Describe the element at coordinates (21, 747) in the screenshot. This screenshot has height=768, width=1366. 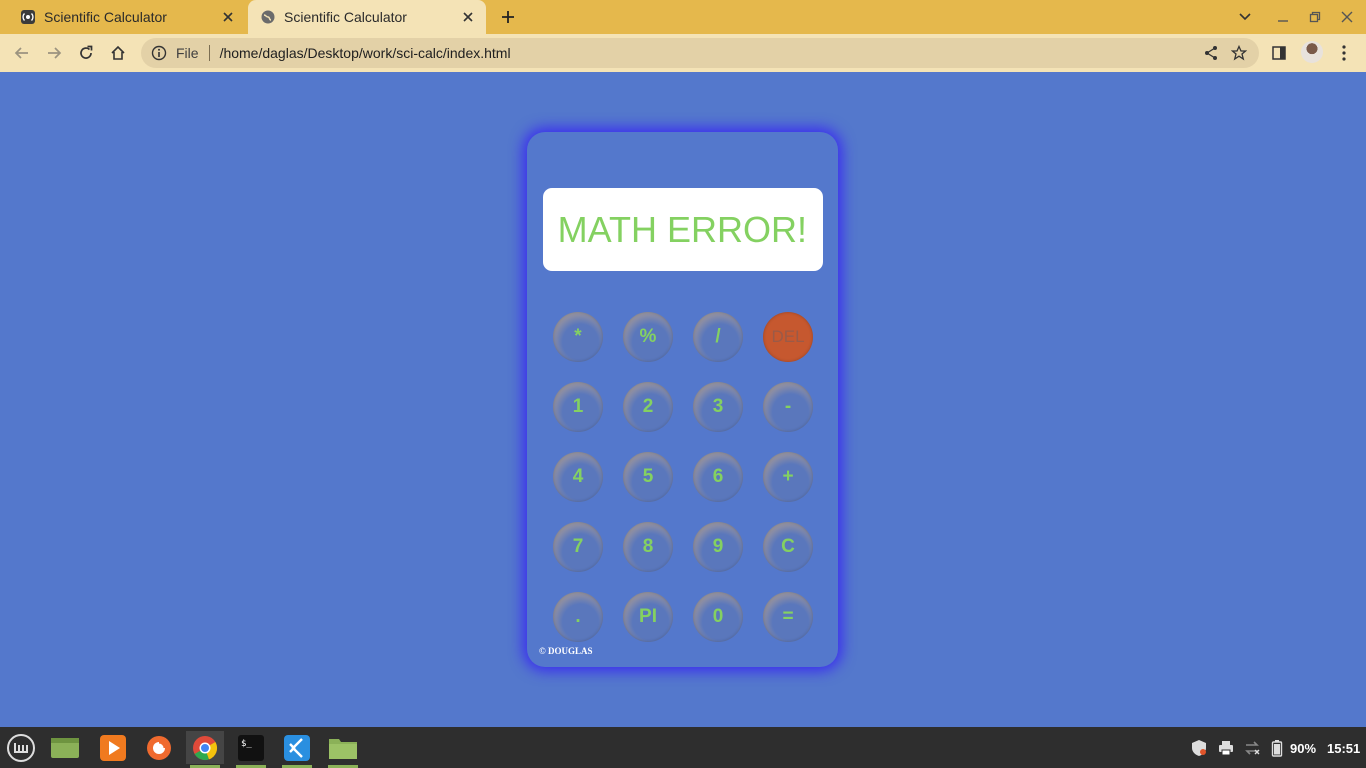
I see `menu-icon` at that location.